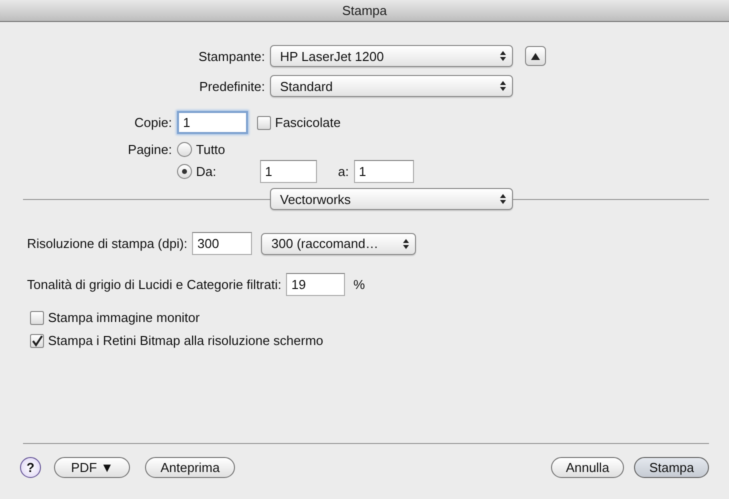  I want to click on window-title: Stampa, so click(364, 10).